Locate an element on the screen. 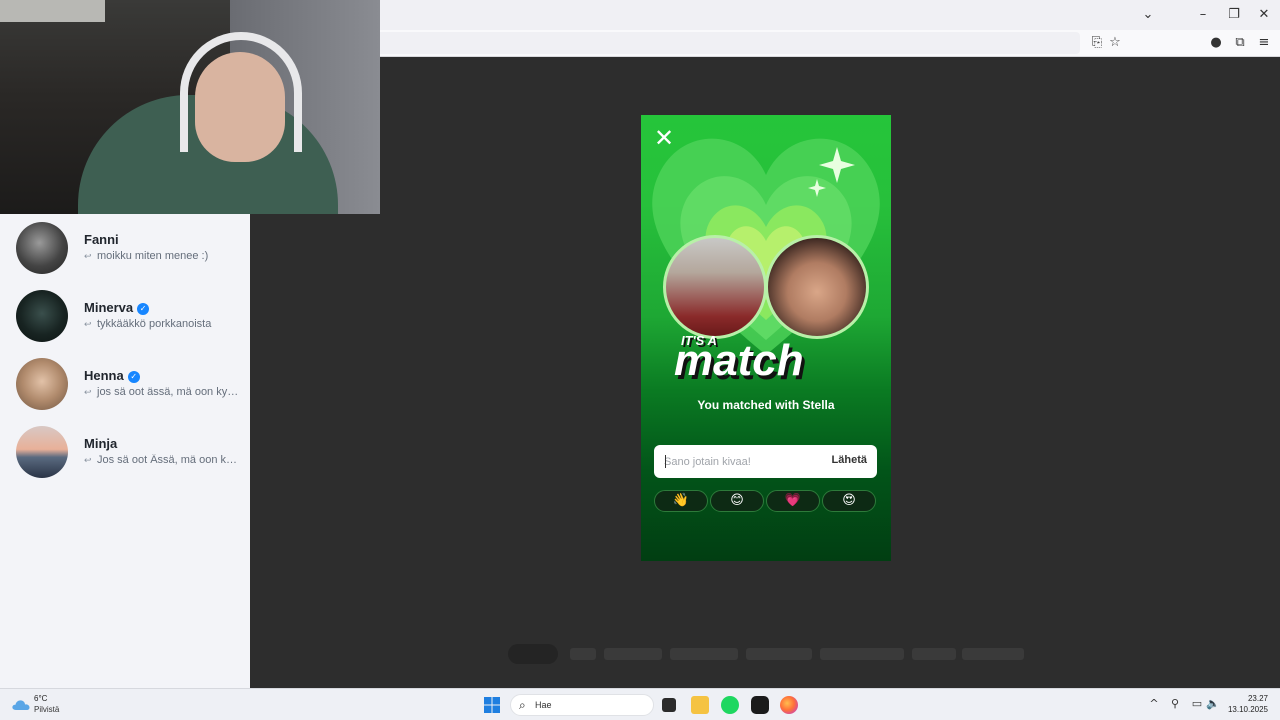  browser-toolbar: ⎘ ☆ ● ⧉ ≡ is located at coordinates (830, 43).